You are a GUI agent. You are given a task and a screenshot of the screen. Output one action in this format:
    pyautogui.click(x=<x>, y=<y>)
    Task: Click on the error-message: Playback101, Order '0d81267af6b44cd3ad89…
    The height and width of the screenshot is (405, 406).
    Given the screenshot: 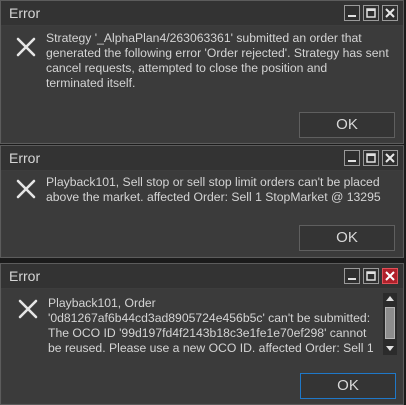 What is the action you would take?
    pyautogui.click(x=211, y=325)
    